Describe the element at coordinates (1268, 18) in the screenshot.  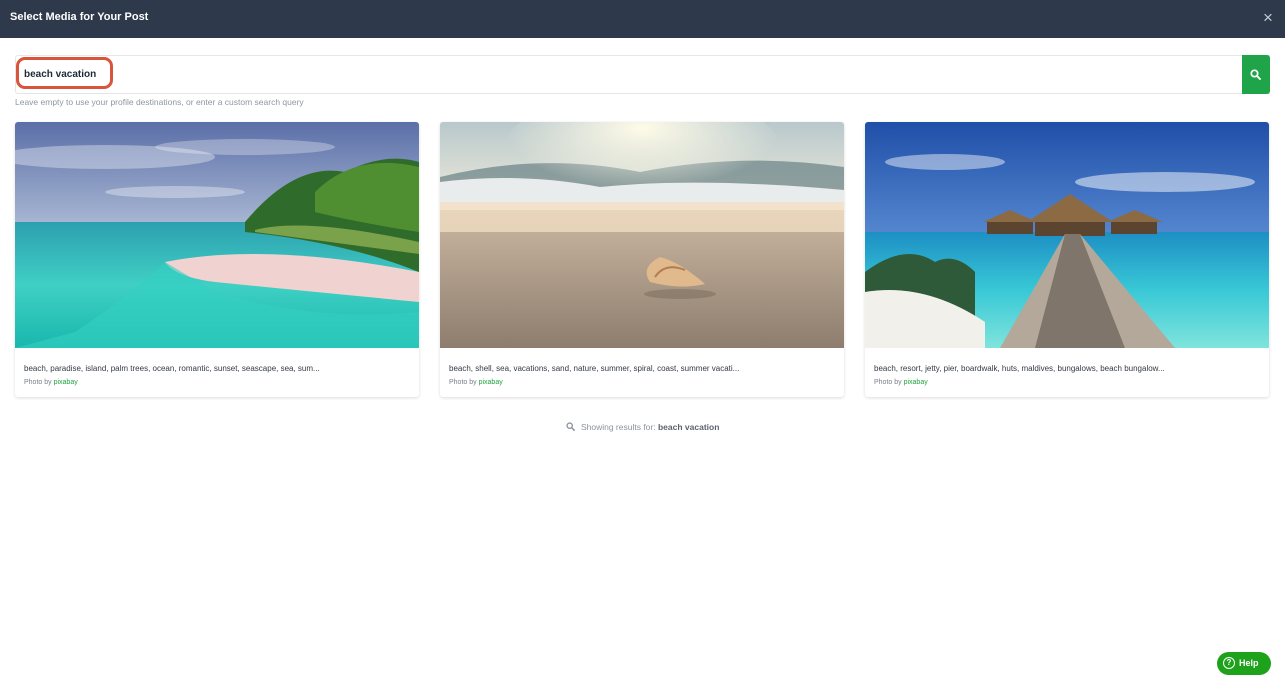
I see `close-button: ×` at that location.